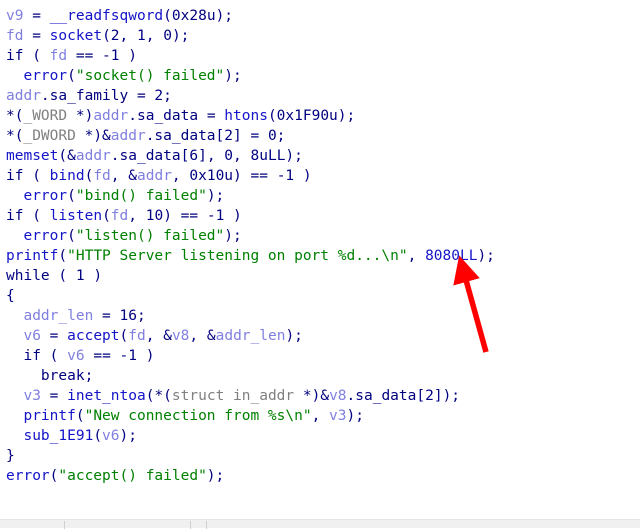  Describe the element at coordinates (320, 116) in the screenshot. I see `code-line: *(_WORD *)addr.sa_data = htons(0x1F90u);` at that location.